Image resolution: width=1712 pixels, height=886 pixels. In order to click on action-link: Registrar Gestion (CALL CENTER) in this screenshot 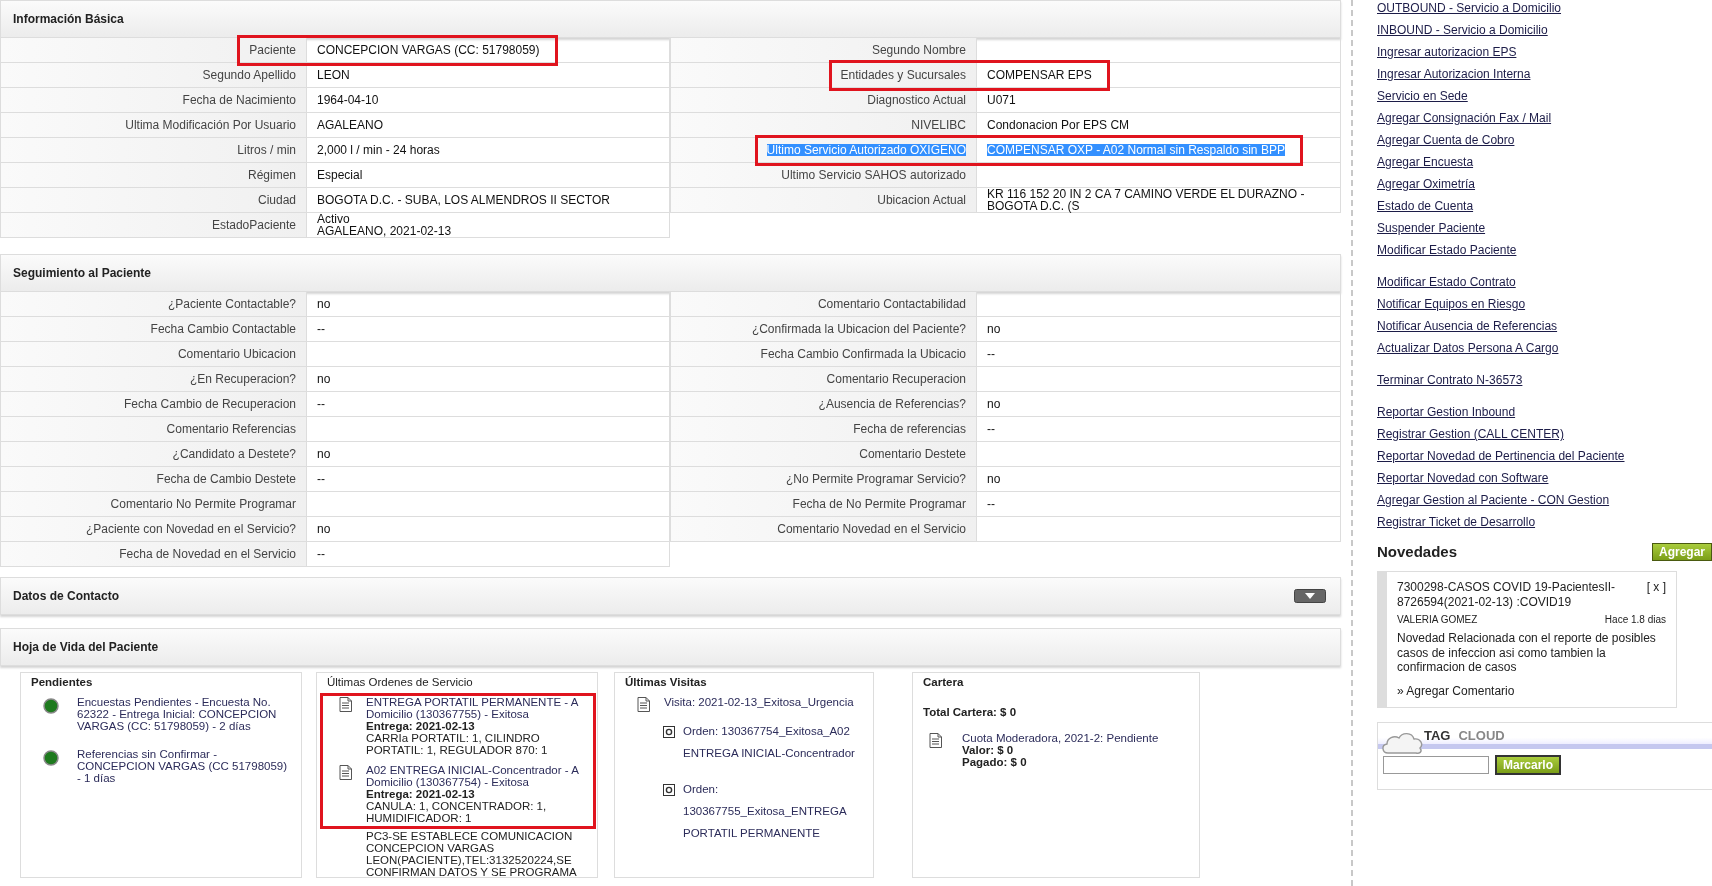, I will do `click(1544, 434)`.